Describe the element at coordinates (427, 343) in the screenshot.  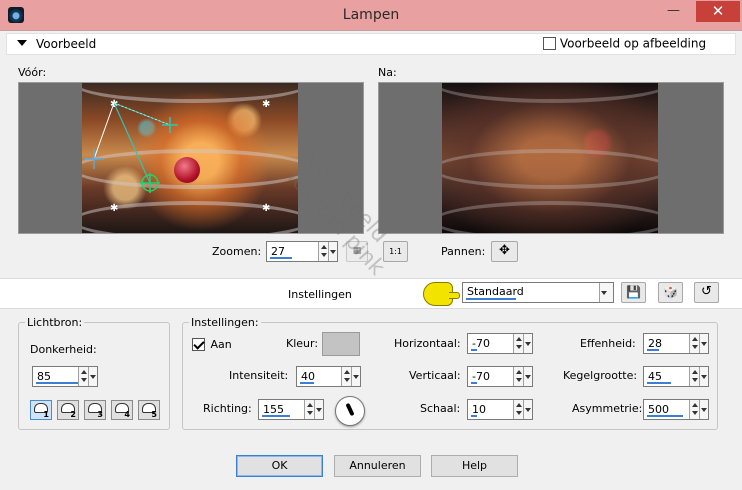
I see `horizontal-label: Horizontaal:` at that location.